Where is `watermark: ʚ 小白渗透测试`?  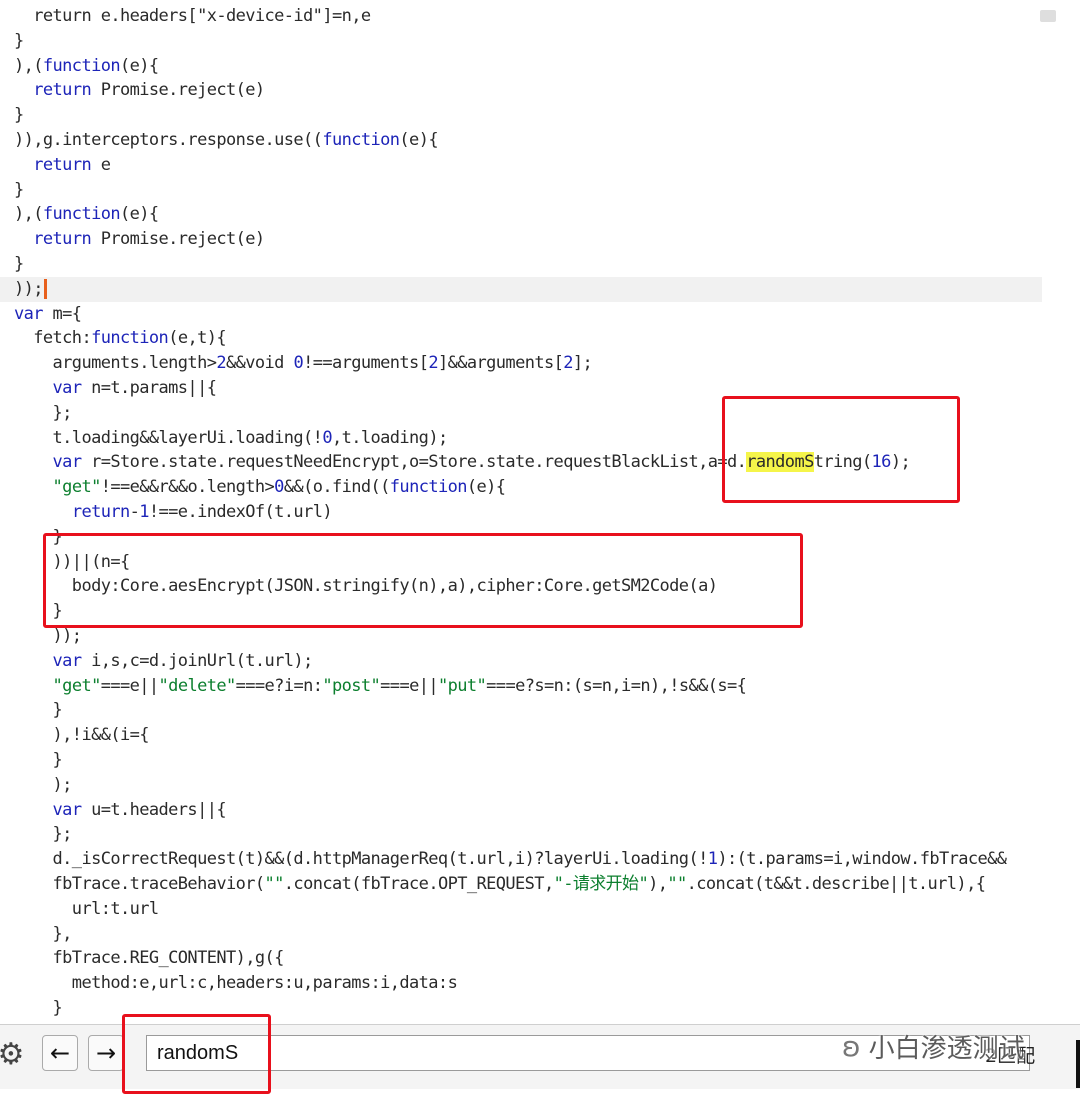 watermark: ʚ 小白渗透测试 is located at coordinates (933, 1046).